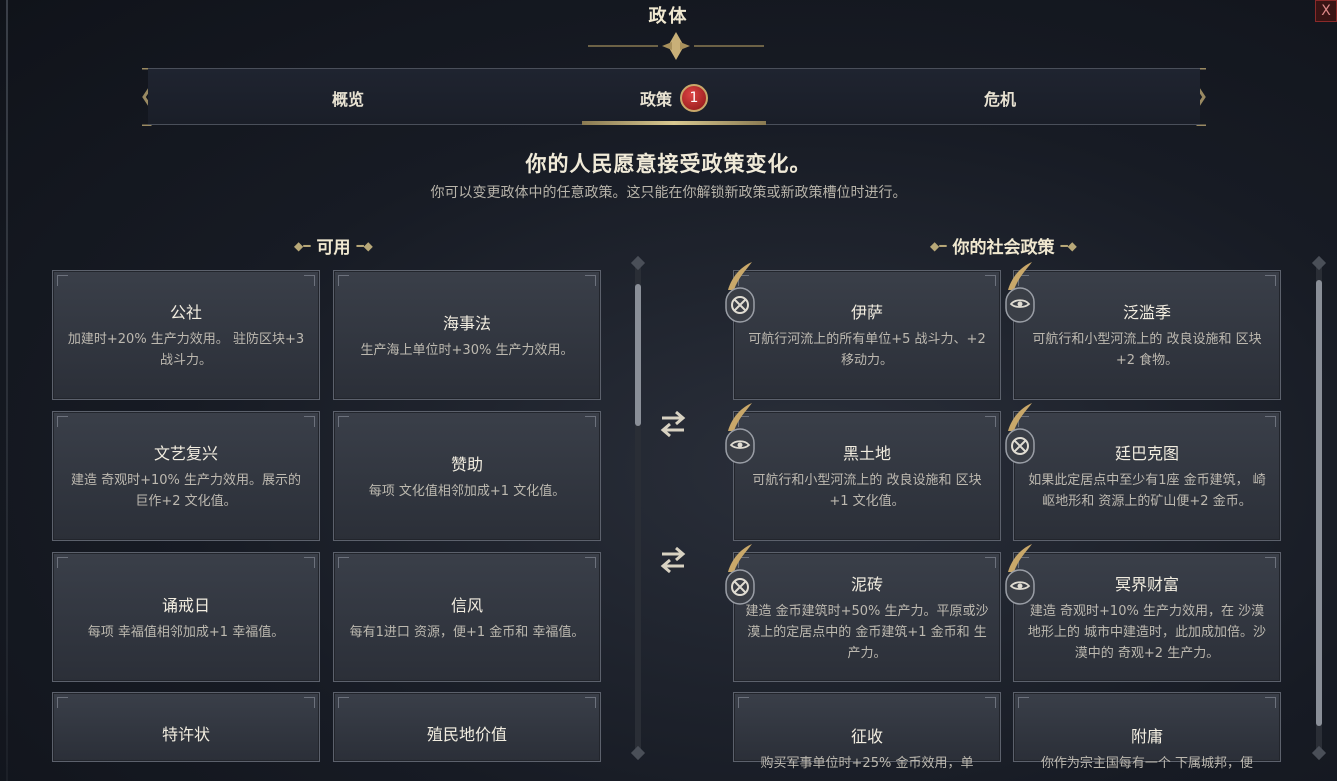 The height and width of the screenshot is (781, 1337). Describe the element at coordinates (1319, 503) in the screenshot. I see `social-scrollbar-thumb` at that location.